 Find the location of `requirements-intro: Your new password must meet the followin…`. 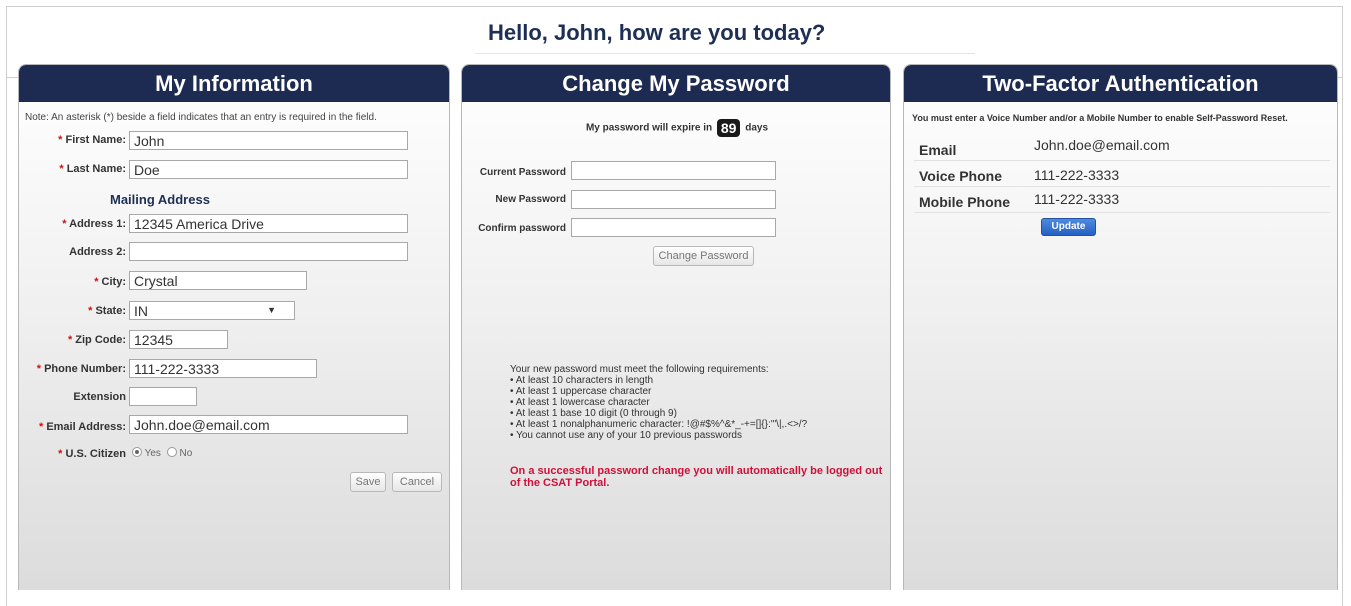

requirements-intro: Your new password must meet the followin… is located at coordinates (639, 369).